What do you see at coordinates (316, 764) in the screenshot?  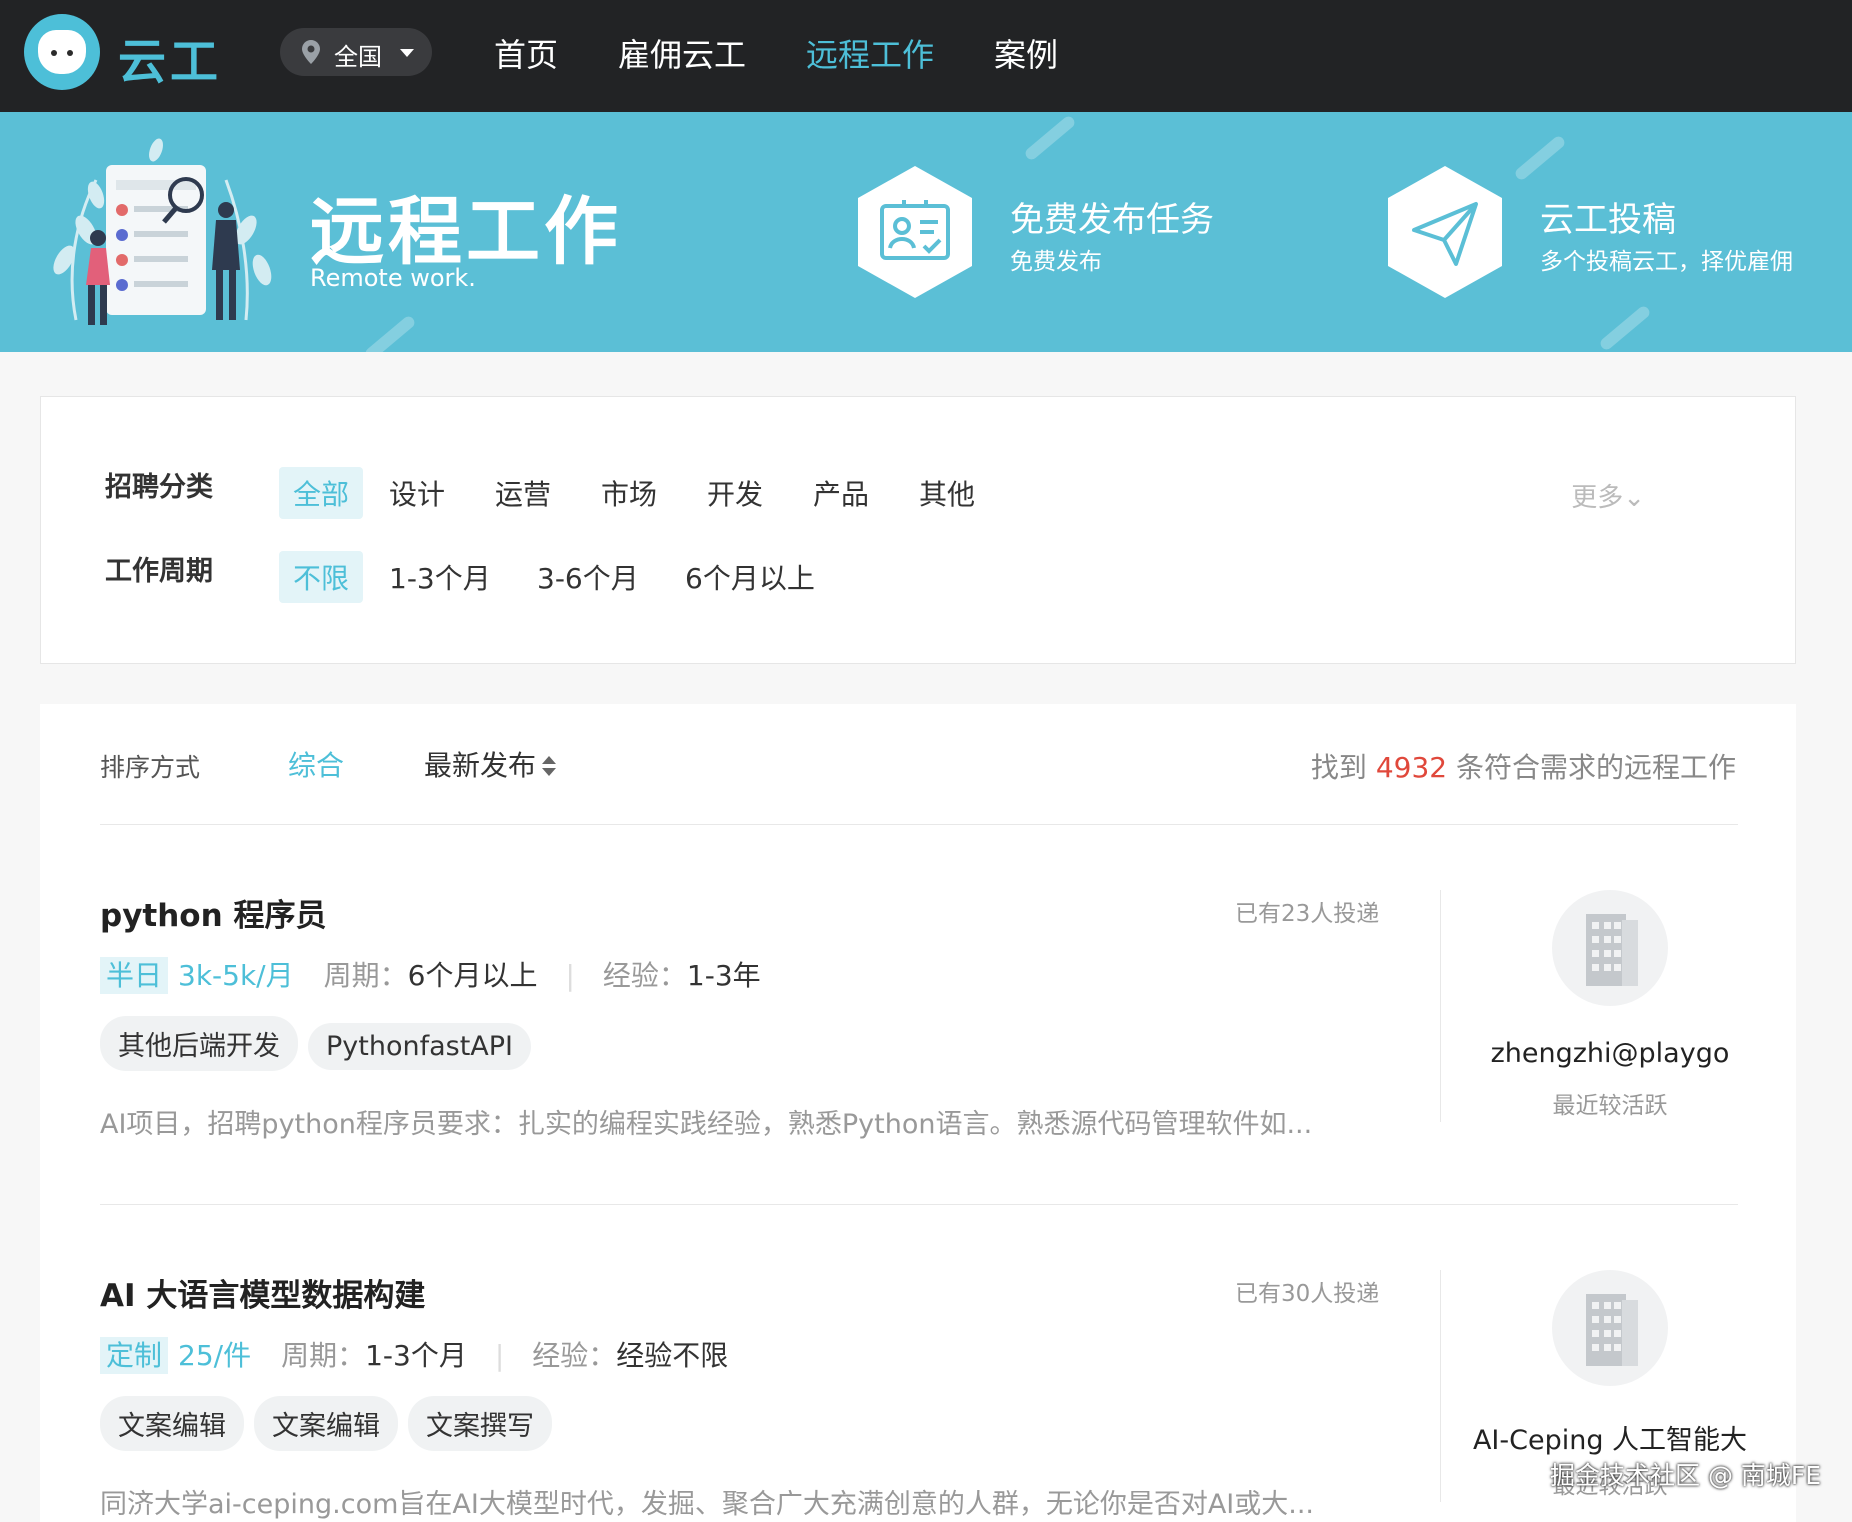 I see `sort-option-default: 综合` at bounding box center [316, 764].